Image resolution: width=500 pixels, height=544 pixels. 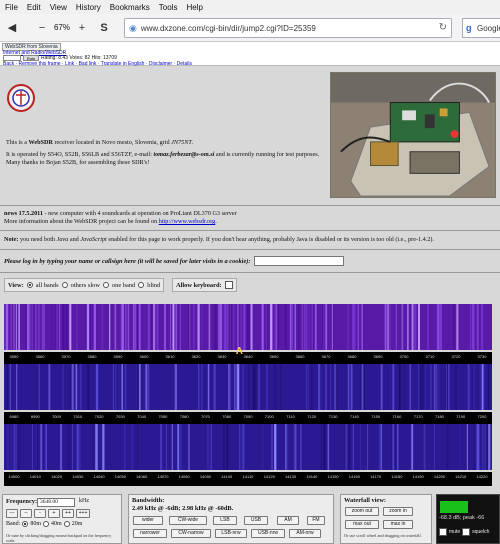 I want to click on tune-up-3-button: +++, so click(x=83, y=513).